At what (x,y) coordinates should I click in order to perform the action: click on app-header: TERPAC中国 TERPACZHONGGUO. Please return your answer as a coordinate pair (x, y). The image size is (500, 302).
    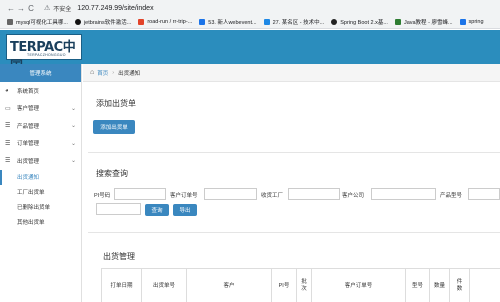
    Looking at the image, I should click on (250, 52).